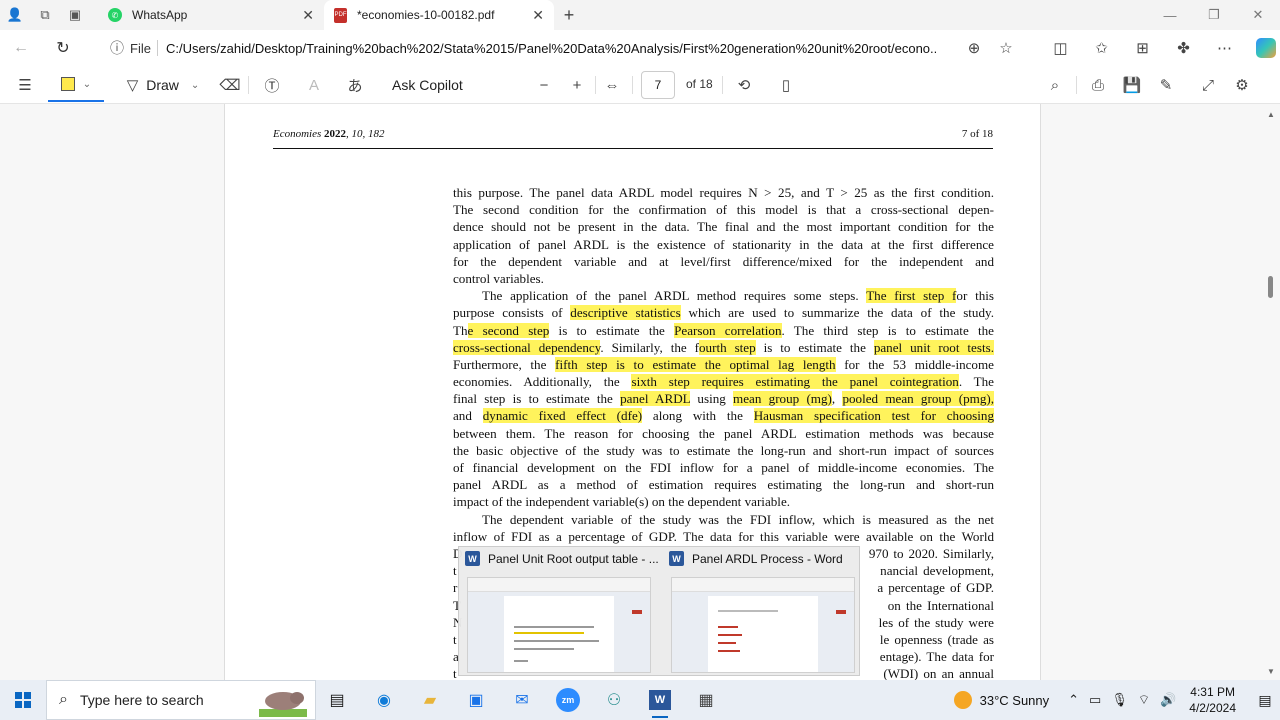 The height and width of the screenshot is (720, 1280). I want to click on favorite-star-icon: ☆, so click(1006, 48).